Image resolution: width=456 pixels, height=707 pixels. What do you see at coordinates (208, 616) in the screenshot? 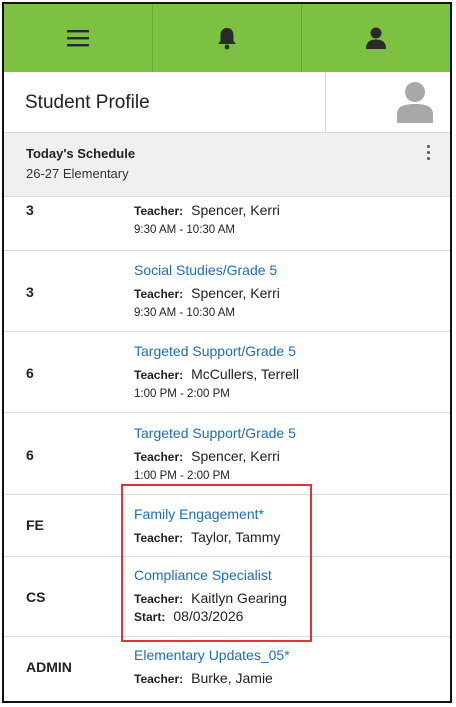
I see `start-date: 08/03/2026` at bounding box center [208, 616].